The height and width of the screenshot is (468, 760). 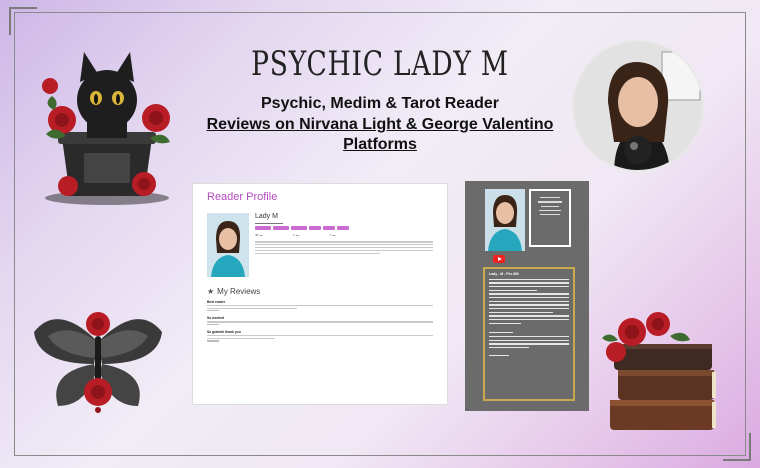 What do you see at coordinates (211, 291) in the screenshot?
I see `star-icon: ★` at bounding box center [211, 291].